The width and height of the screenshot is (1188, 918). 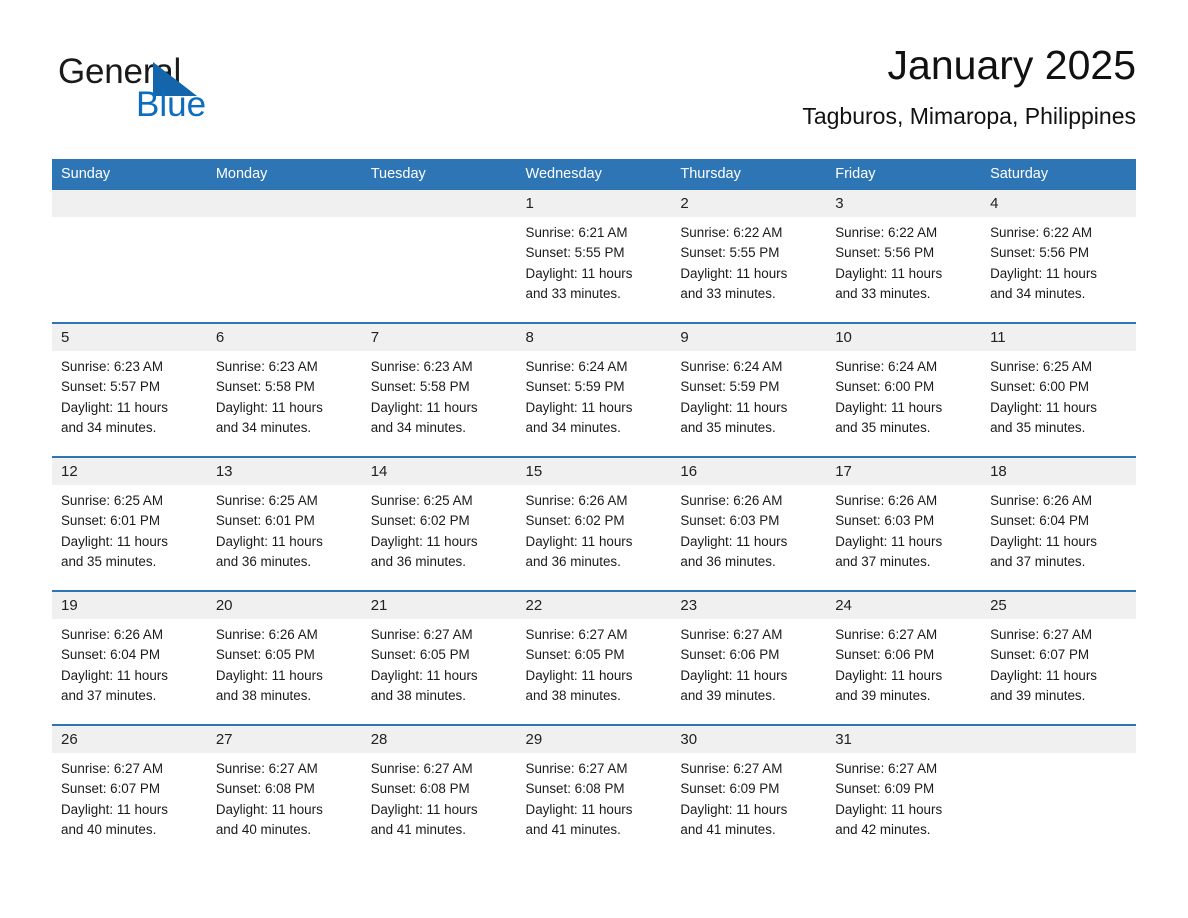 What do you see at coordinates (265, 521) in the screenshot?
I see `sunset-text: Sunset: 6:01 PM` at bounding box center [265, 521].